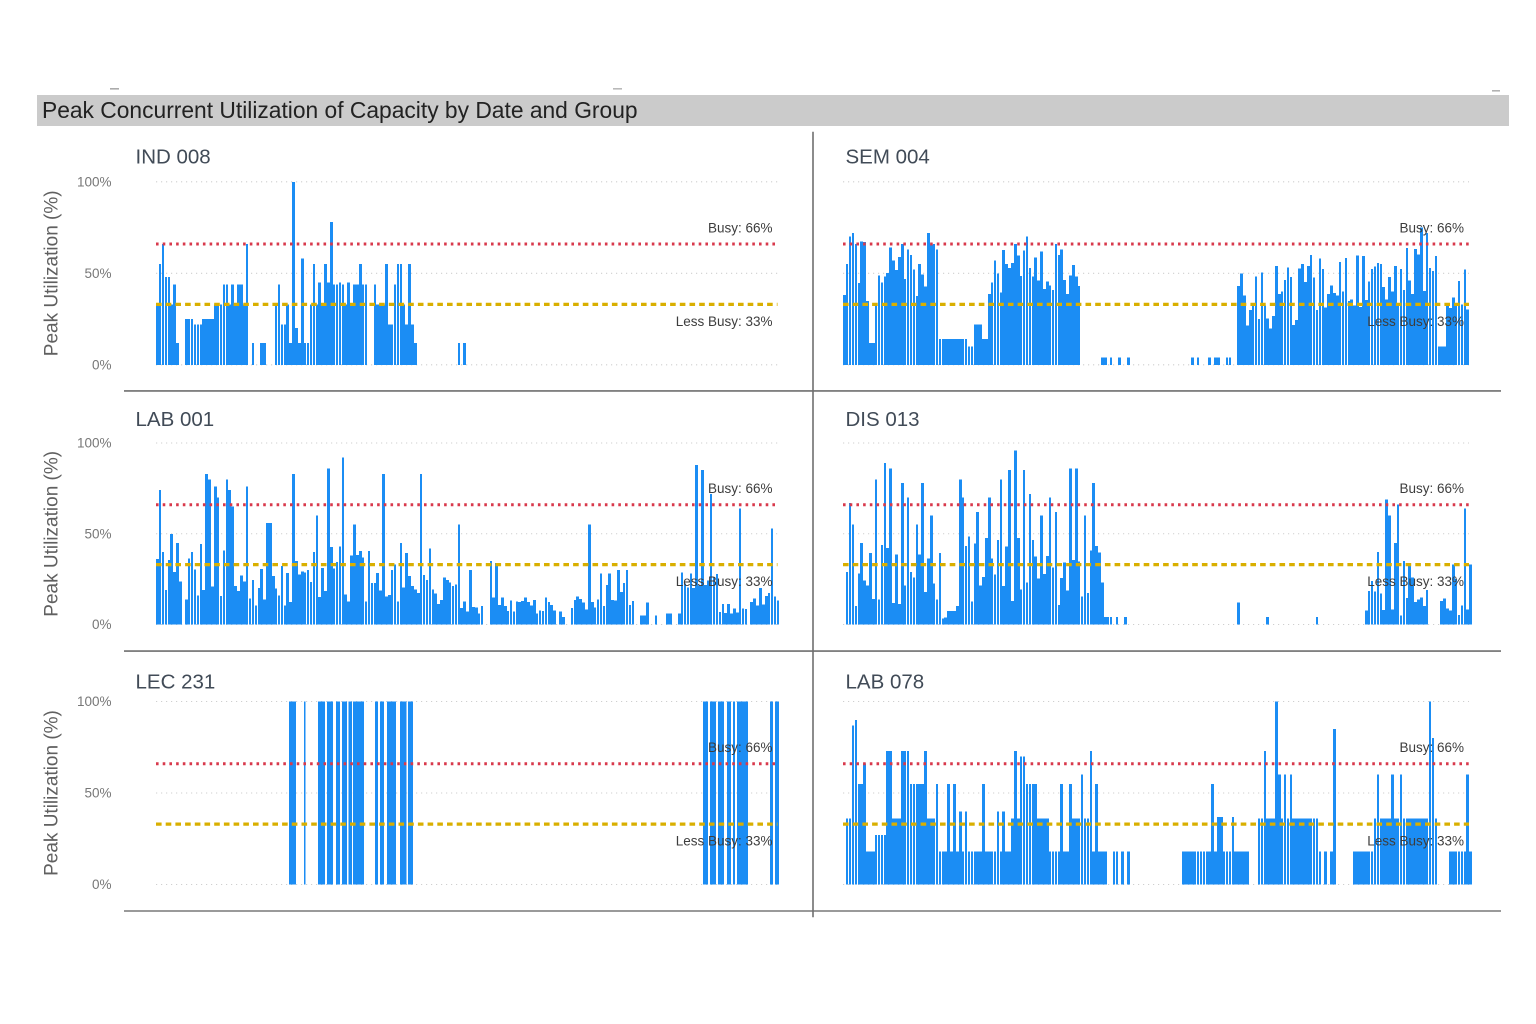 Image resolution: width=1536 pixels, height=1024 pixels. I want to click on svg-text: LEC 231, so click(176, 681).